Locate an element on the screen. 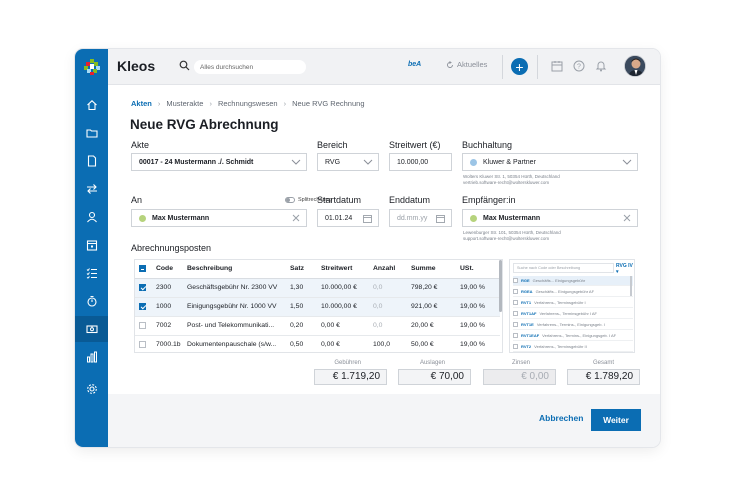 Image resolution: width=735 pixels, height=496 pixels. table-scrollbar is located at coordinates (500, 286).